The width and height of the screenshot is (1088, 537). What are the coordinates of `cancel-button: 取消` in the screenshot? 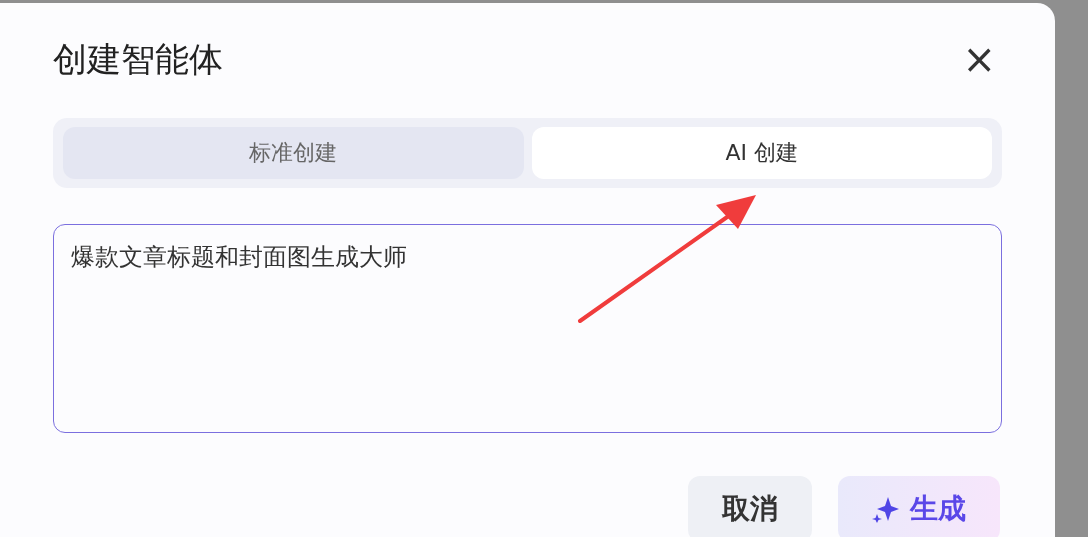 It's located at (750, 506).